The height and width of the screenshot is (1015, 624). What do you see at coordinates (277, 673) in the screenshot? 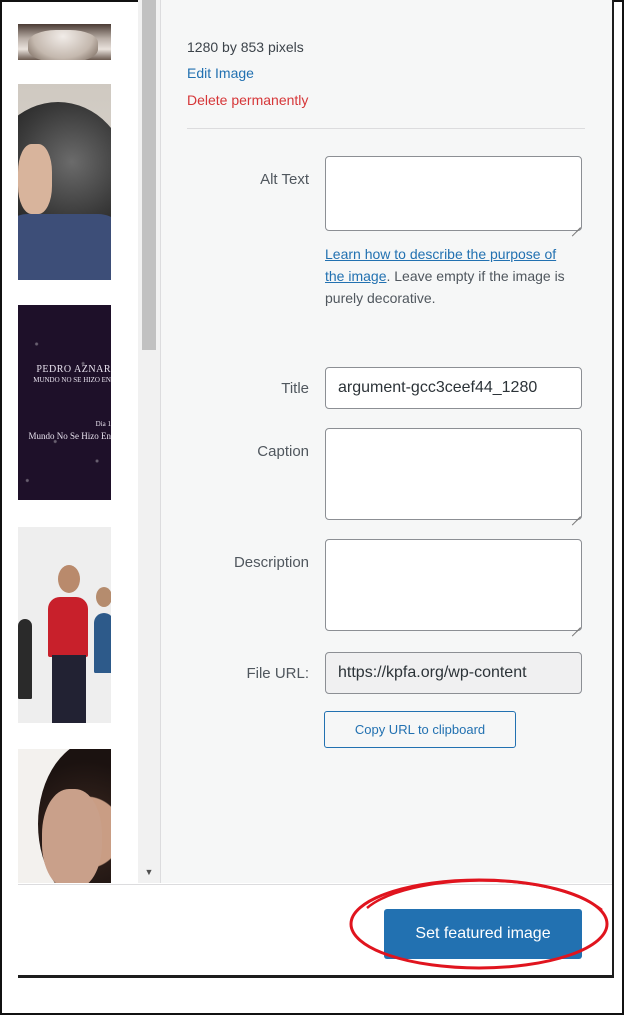
I see `file-url-label: File URL:` at bounding box center [277, 673].